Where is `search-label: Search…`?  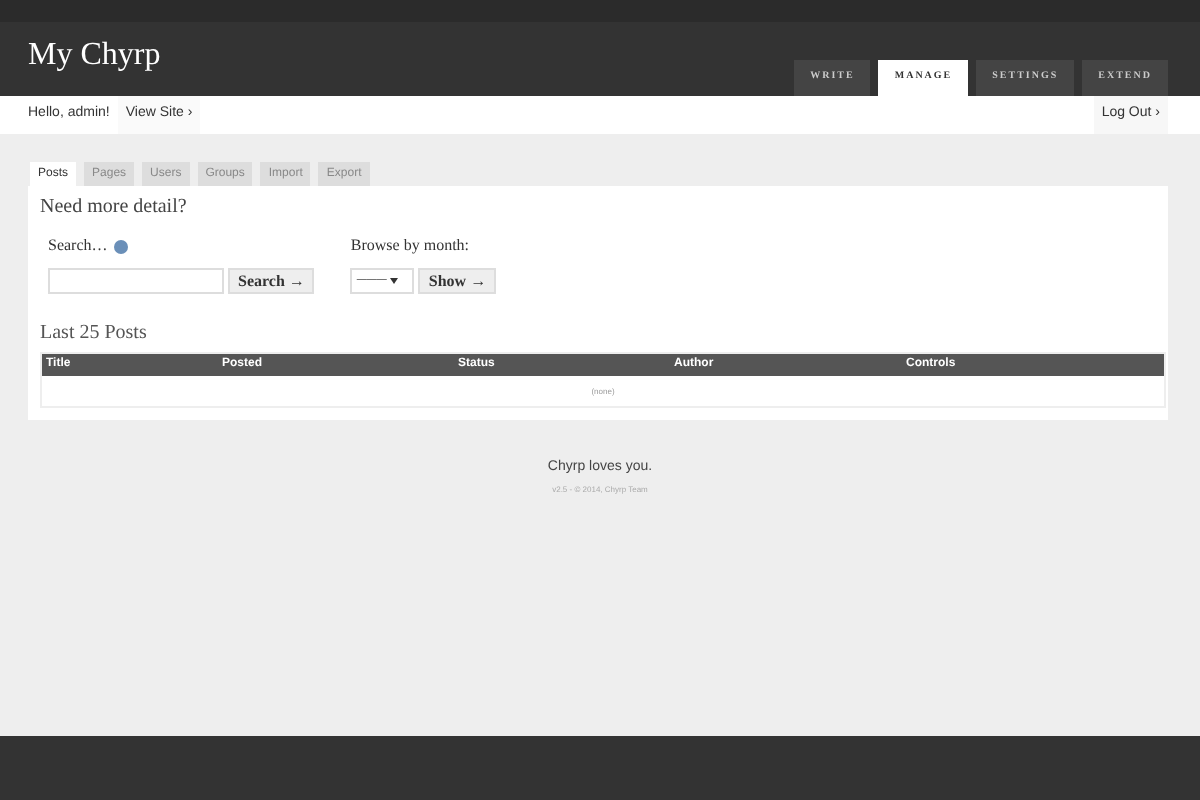
search-label: Search… is located at coordinates (78, 246).